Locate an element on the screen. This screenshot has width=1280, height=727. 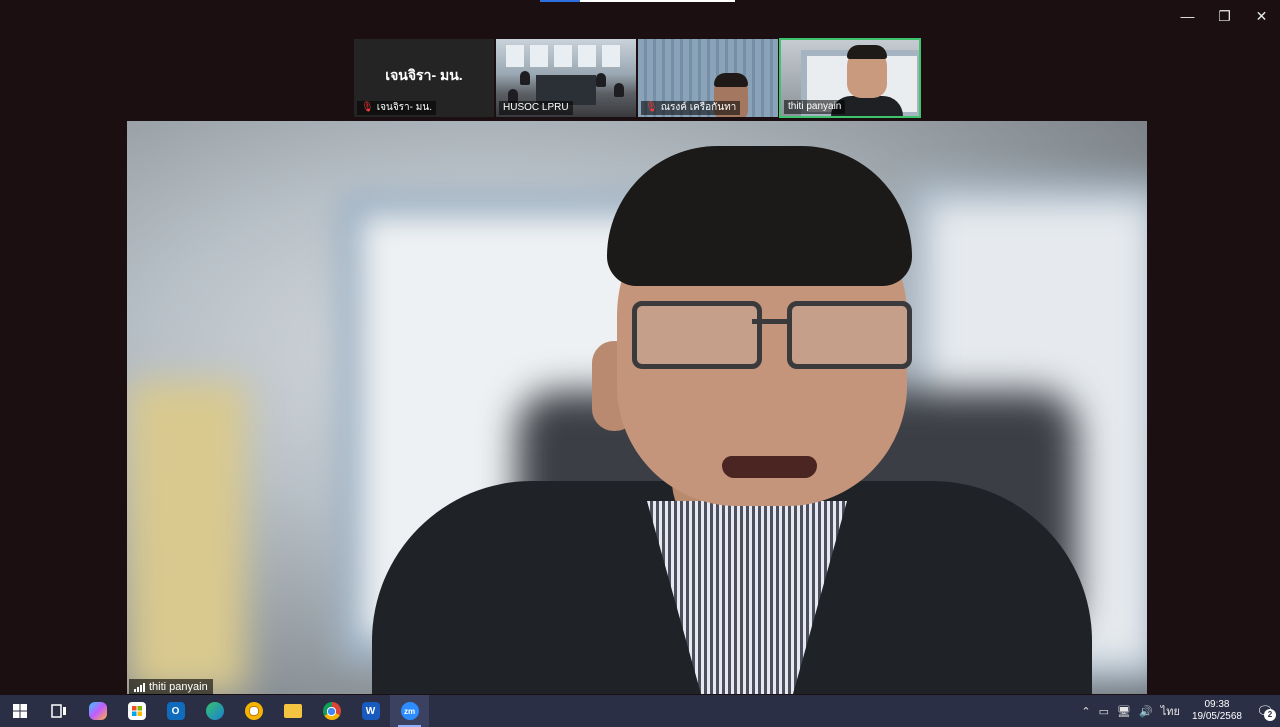
participant-tile: เจนจิรา- มน. 🎙 เจนจิรา- มน. is located at coordinates (424, 78).